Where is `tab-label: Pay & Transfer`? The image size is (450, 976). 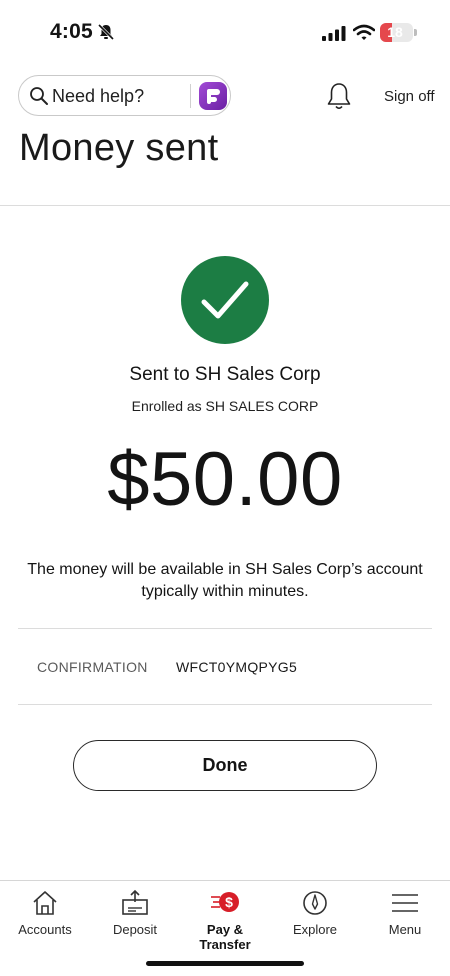 tab-label: Pay & Transfer is located at coordinates (225, 937).